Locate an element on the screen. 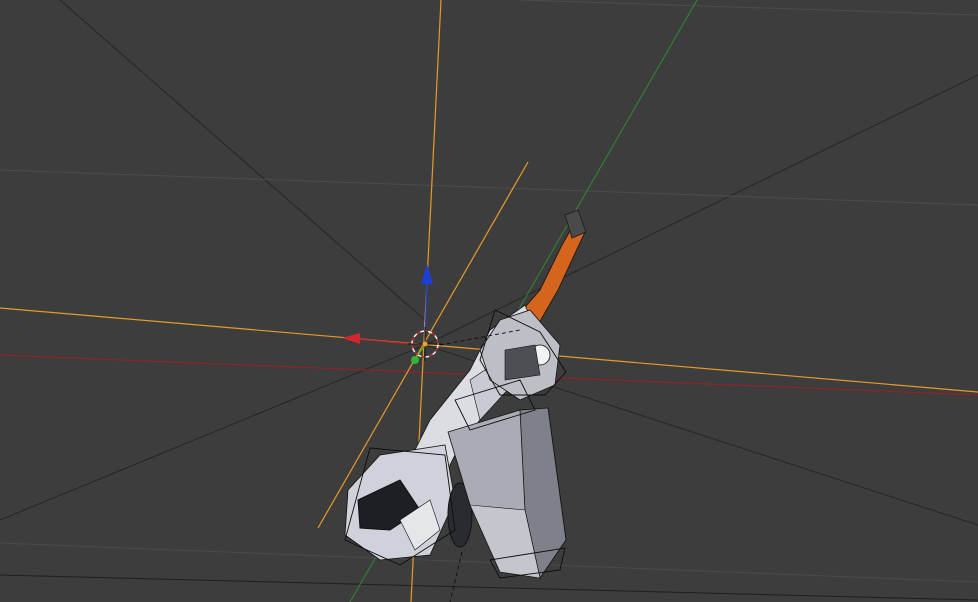 The width and height of the screenshot is (978, 602). transform-gizmo is located at coordinates (387, 314).